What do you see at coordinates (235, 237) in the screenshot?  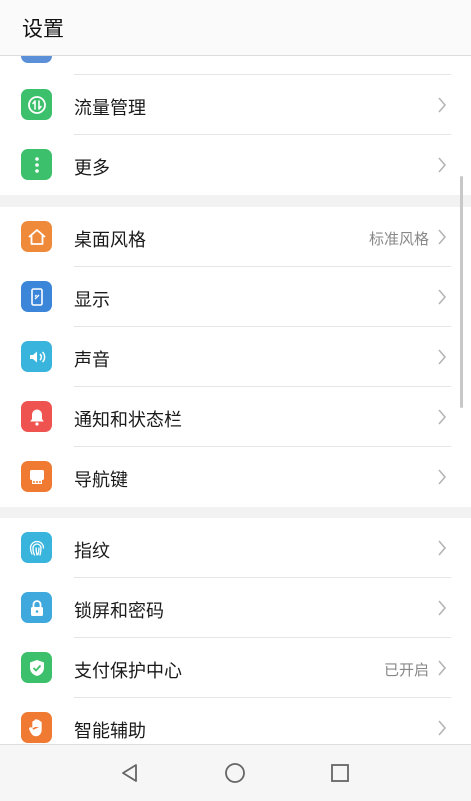 I see `settings-item-home-style: 桌面风格 标准风格` at bounding box center [235, 237].